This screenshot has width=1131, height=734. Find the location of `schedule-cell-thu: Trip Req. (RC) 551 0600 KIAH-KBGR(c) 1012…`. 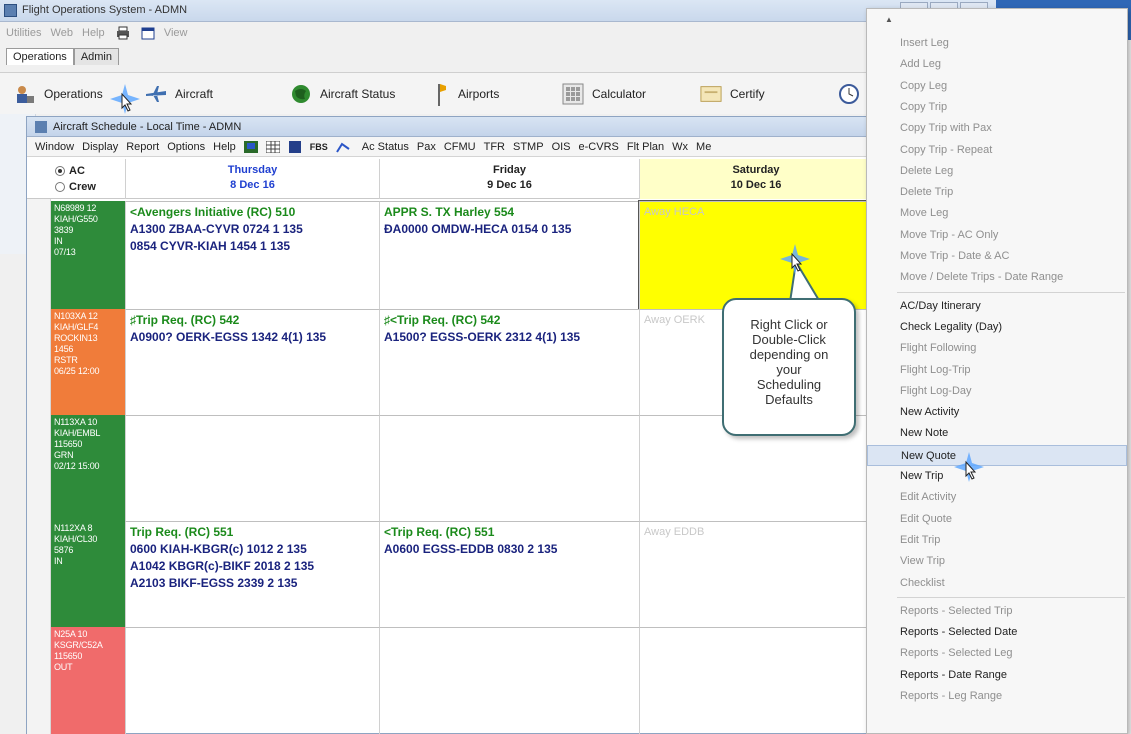

schedule-cell-thu: Trip Req. (RC) 551 0600 KIAH-KBGR(c) 1012… is located at coordinates (252, 574).